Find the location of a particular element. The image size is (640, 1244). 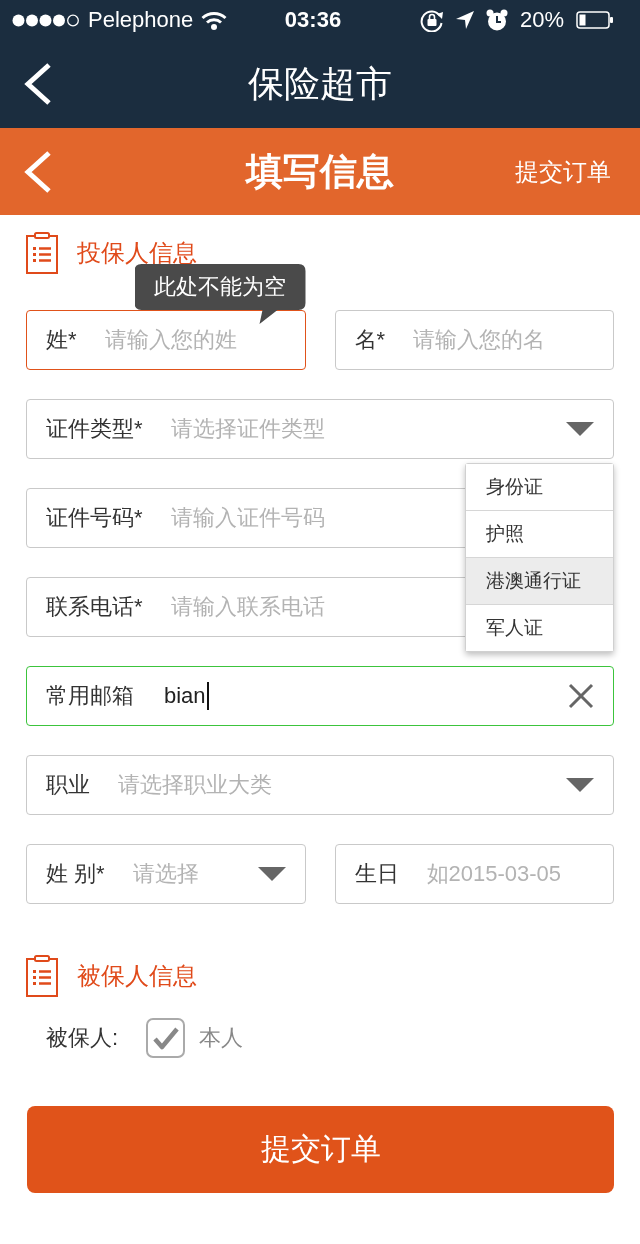

text-field: 名* 请输入您的名 is located at coordinates (474, 340).